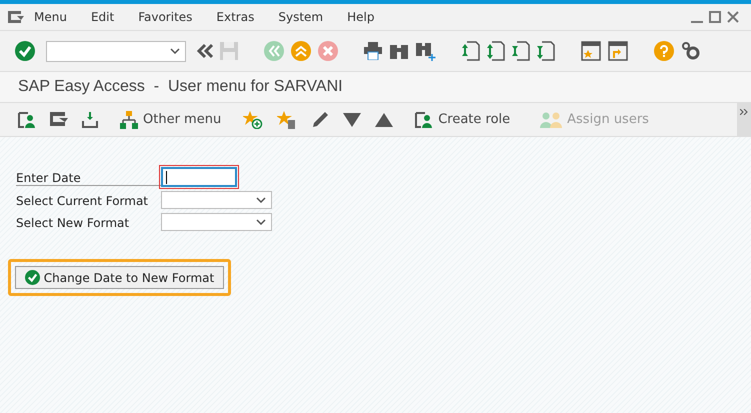 This screenshot has width=751, height=413. I want to click on menu-item: Help, so click(360, 17).